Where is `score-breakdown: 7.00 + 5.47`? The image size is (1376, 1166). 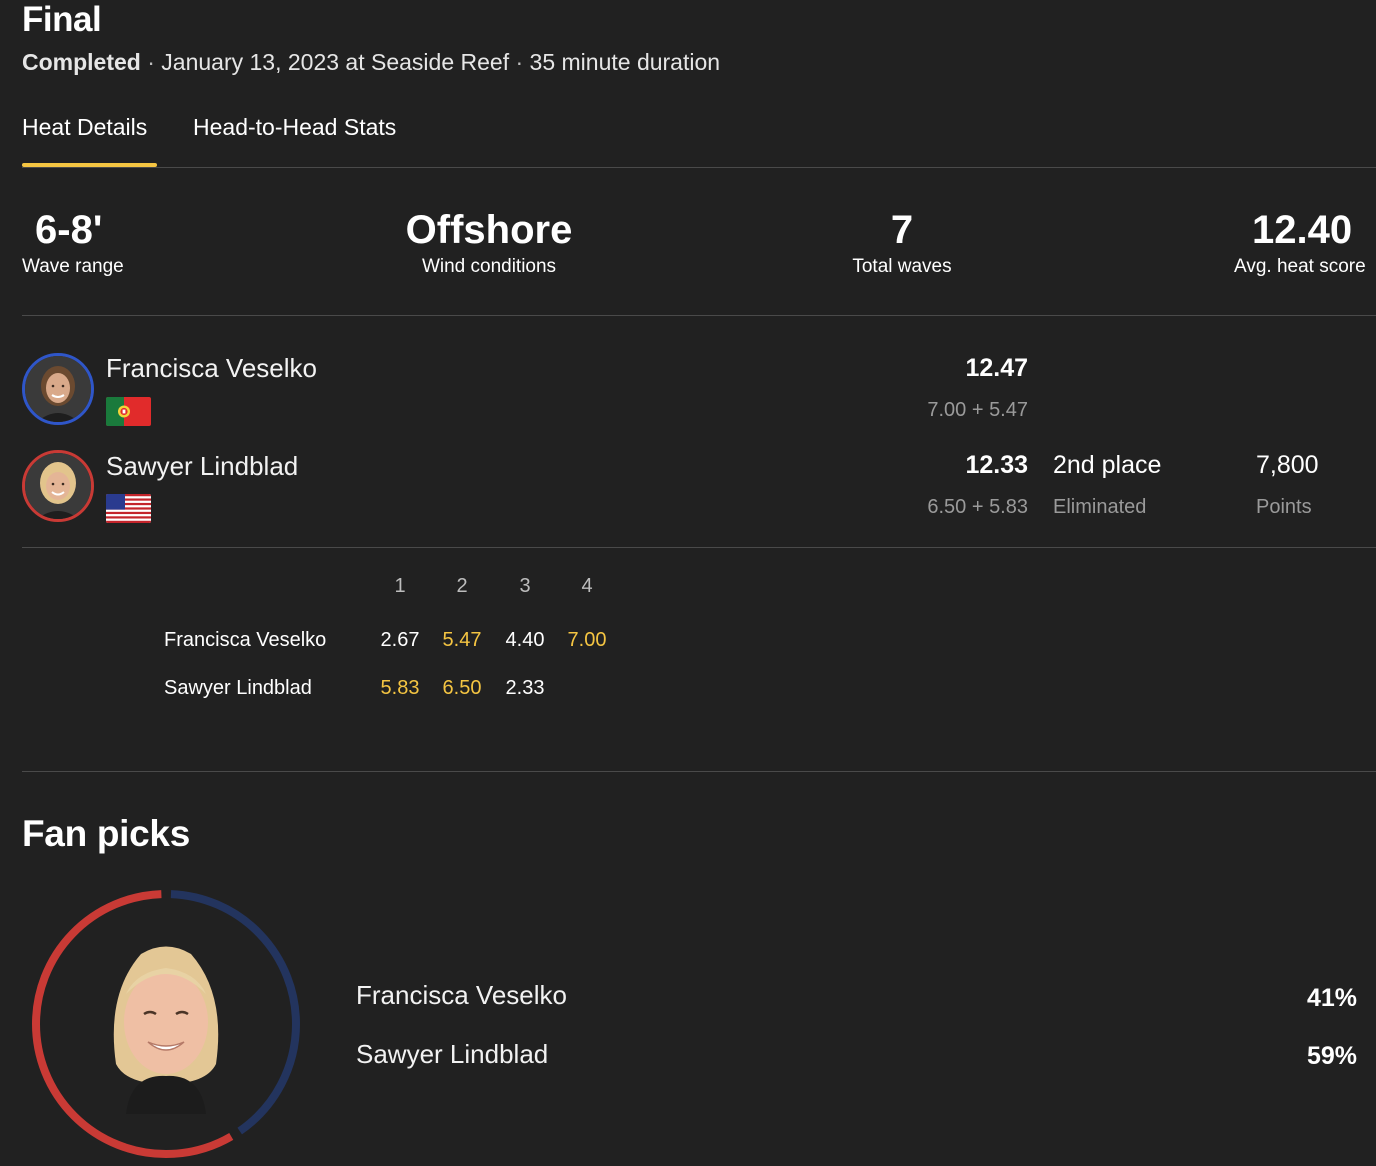
score-breakdown: 7.00 + 5.47 is located at coordinates (977, 410).